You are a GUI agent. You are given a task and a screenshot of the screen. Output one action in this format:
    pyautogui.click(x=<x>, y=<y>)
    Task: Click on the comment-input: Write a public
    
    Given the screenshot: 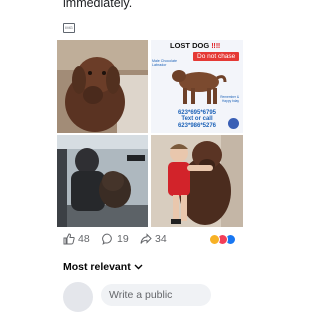 What is the action you would take?
    pyautogui.click(x=156, y=295)
    